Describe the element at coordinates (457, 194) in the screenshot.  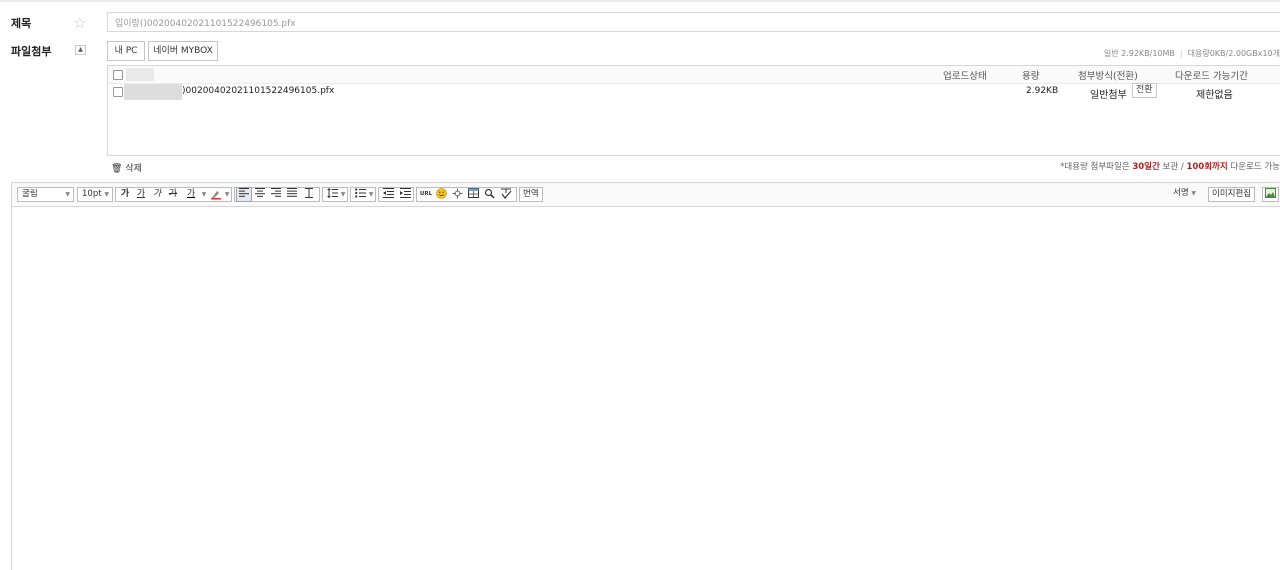
I see `special-char-icon` at that location.